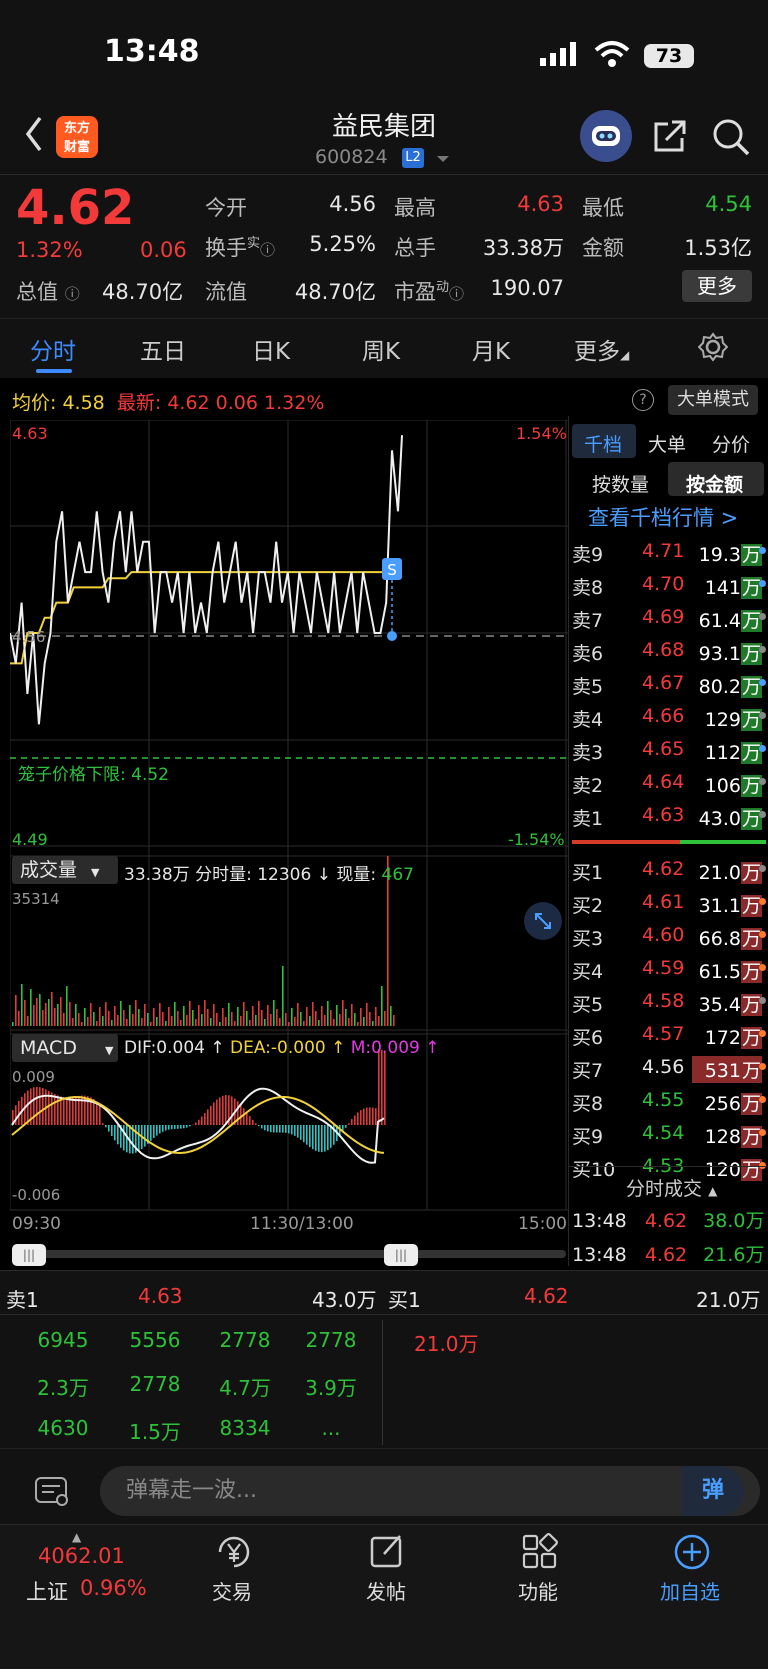 The height and width of the screenshot is (1669, 768). What do you see at coordinates (53, 349) in the screenshot?
I see `tab-intraday: 分时` at bounding box center [53, 349].